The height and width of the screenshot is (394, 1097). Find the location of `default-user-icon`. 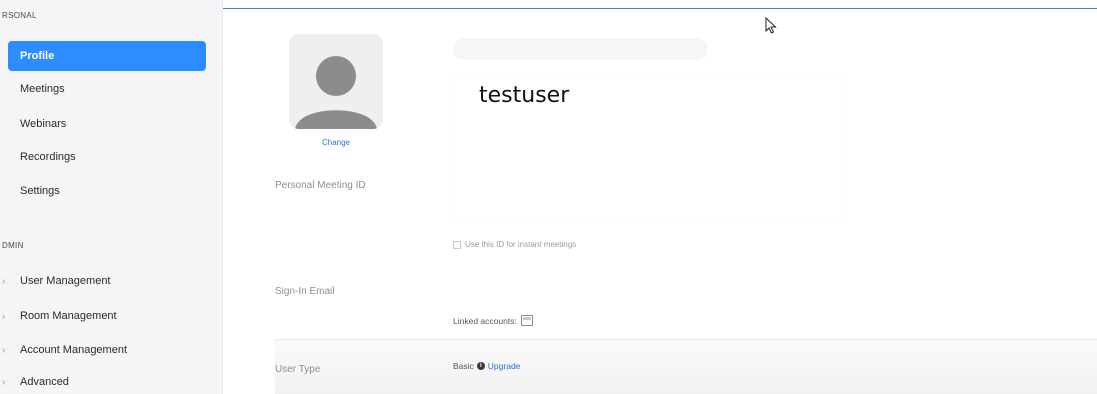

default-user-icon is located at coordinates (336, 92).